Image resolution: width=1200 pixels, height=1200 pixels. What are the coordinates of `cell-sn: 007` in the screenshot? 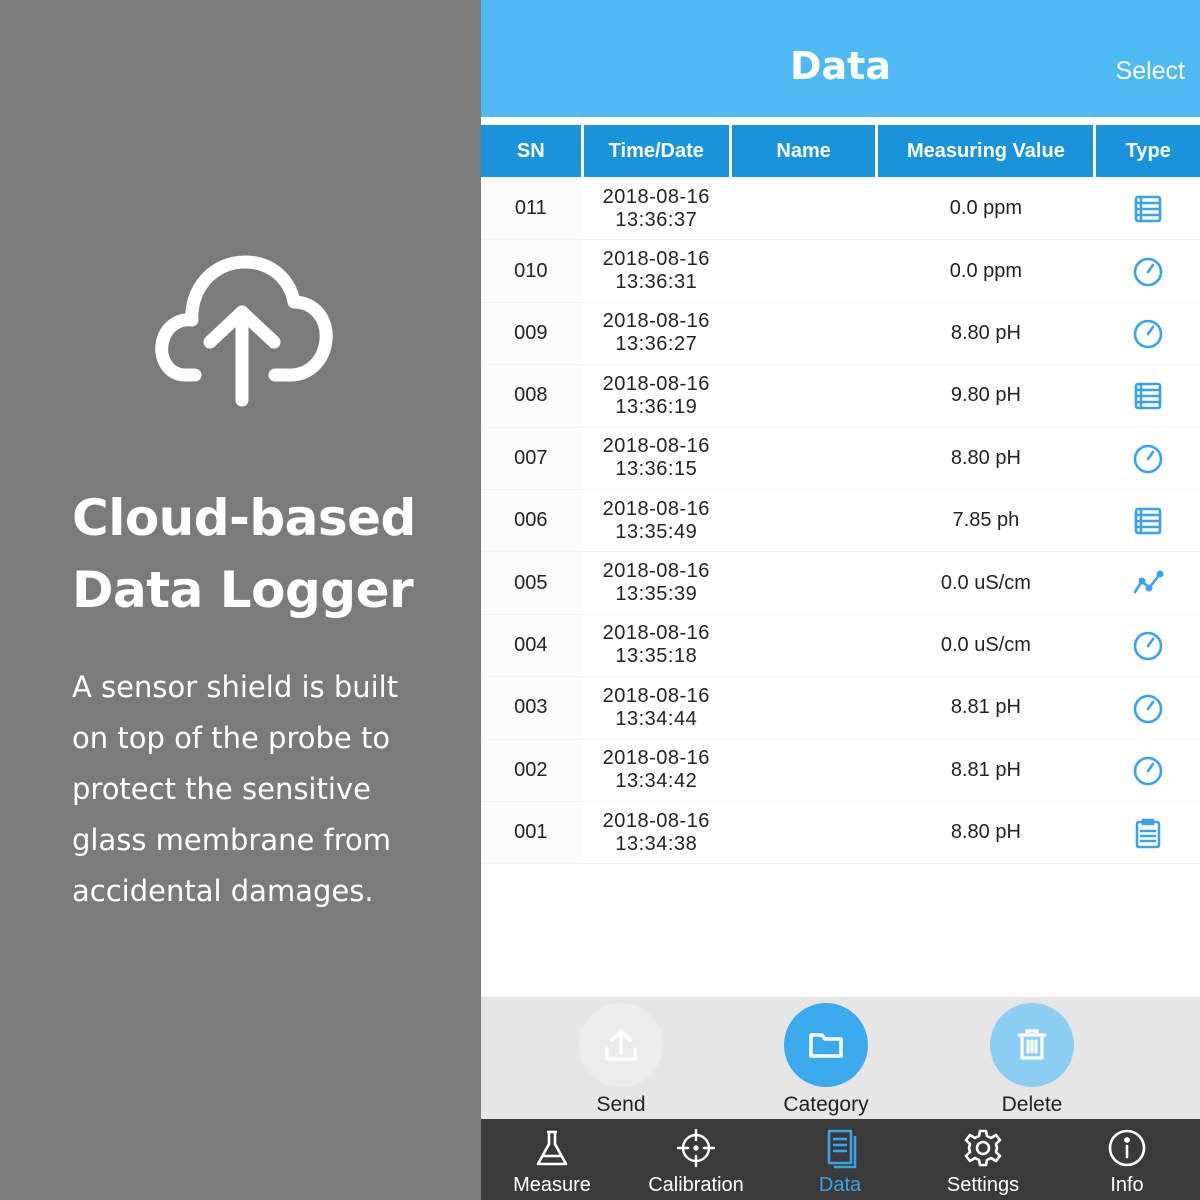 It's located at (531, 458).